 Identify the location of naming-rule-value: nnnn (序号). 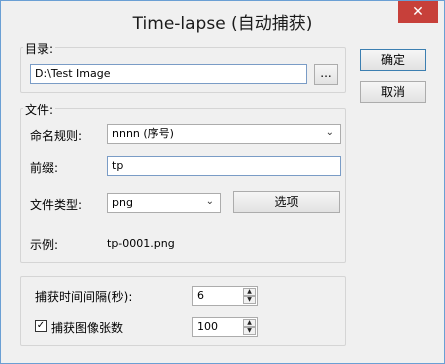
(143, 133).